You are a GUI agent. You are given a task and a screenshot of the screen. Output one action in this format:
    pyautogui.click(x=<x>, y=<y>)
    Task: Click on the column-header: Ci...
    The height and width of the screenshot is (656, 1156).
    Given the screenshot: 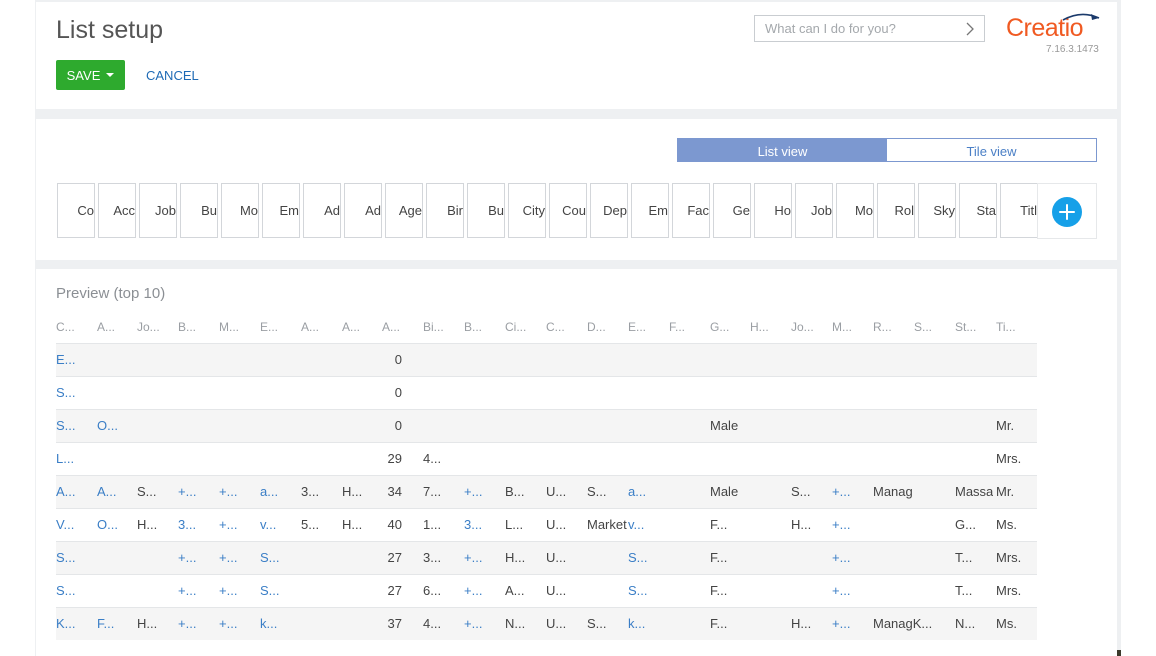 What is the action you would take?
    pyautogui.click(x=515, y=327)
    